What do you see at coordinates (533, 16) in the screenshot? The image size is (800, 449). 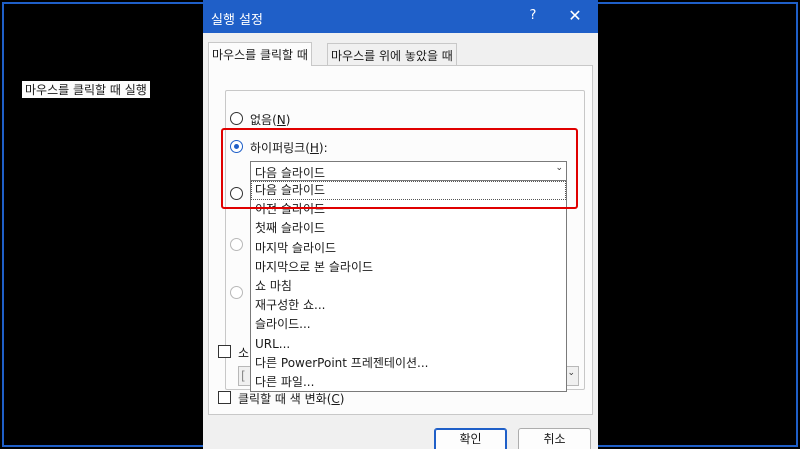 I see `help-icon: ?` at bounding box center [533, 16].